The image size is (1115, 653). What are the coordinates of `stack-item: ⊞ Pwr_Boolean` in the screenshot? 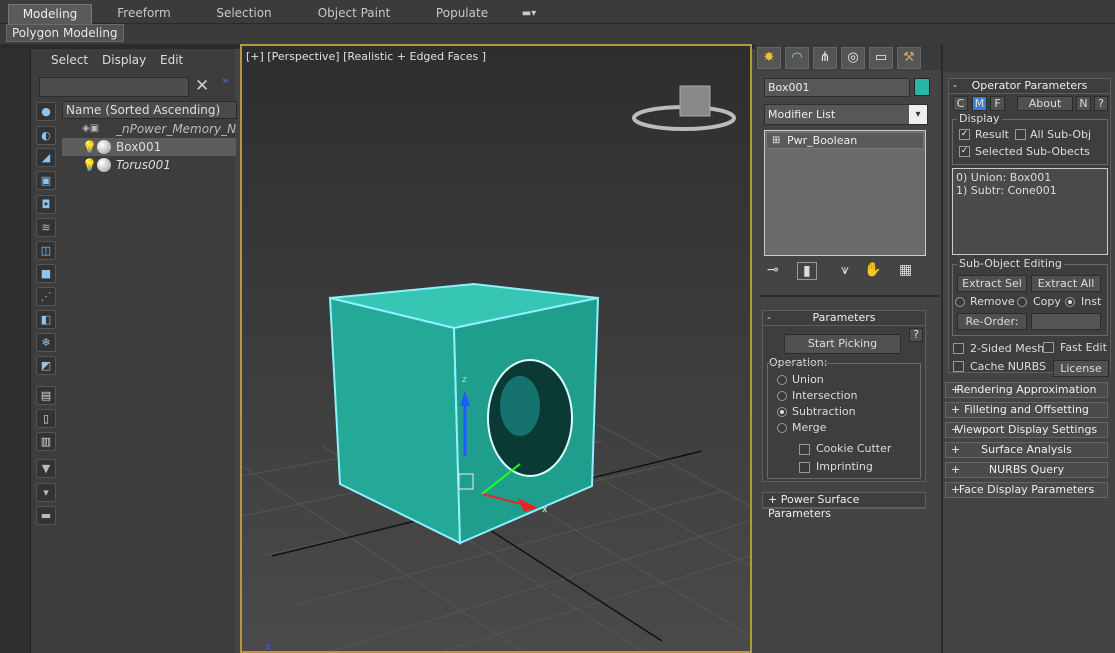 It's located at (845, 140).